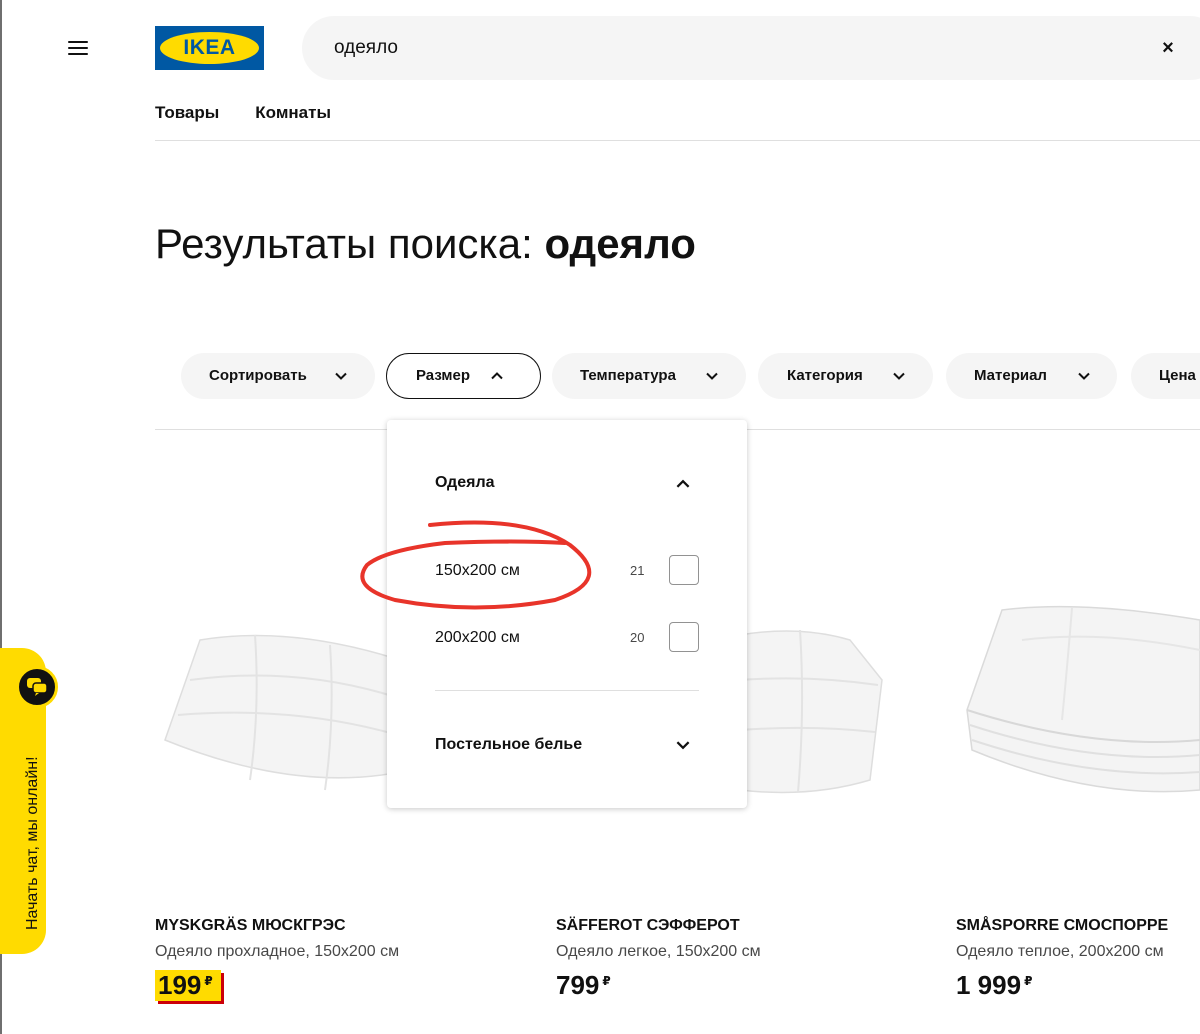 The height and width of the screenshot is (1034, 1200). Describe the element at coordinates (290, 710) in the screenshot. I see `product-image-myskgras` at that location.